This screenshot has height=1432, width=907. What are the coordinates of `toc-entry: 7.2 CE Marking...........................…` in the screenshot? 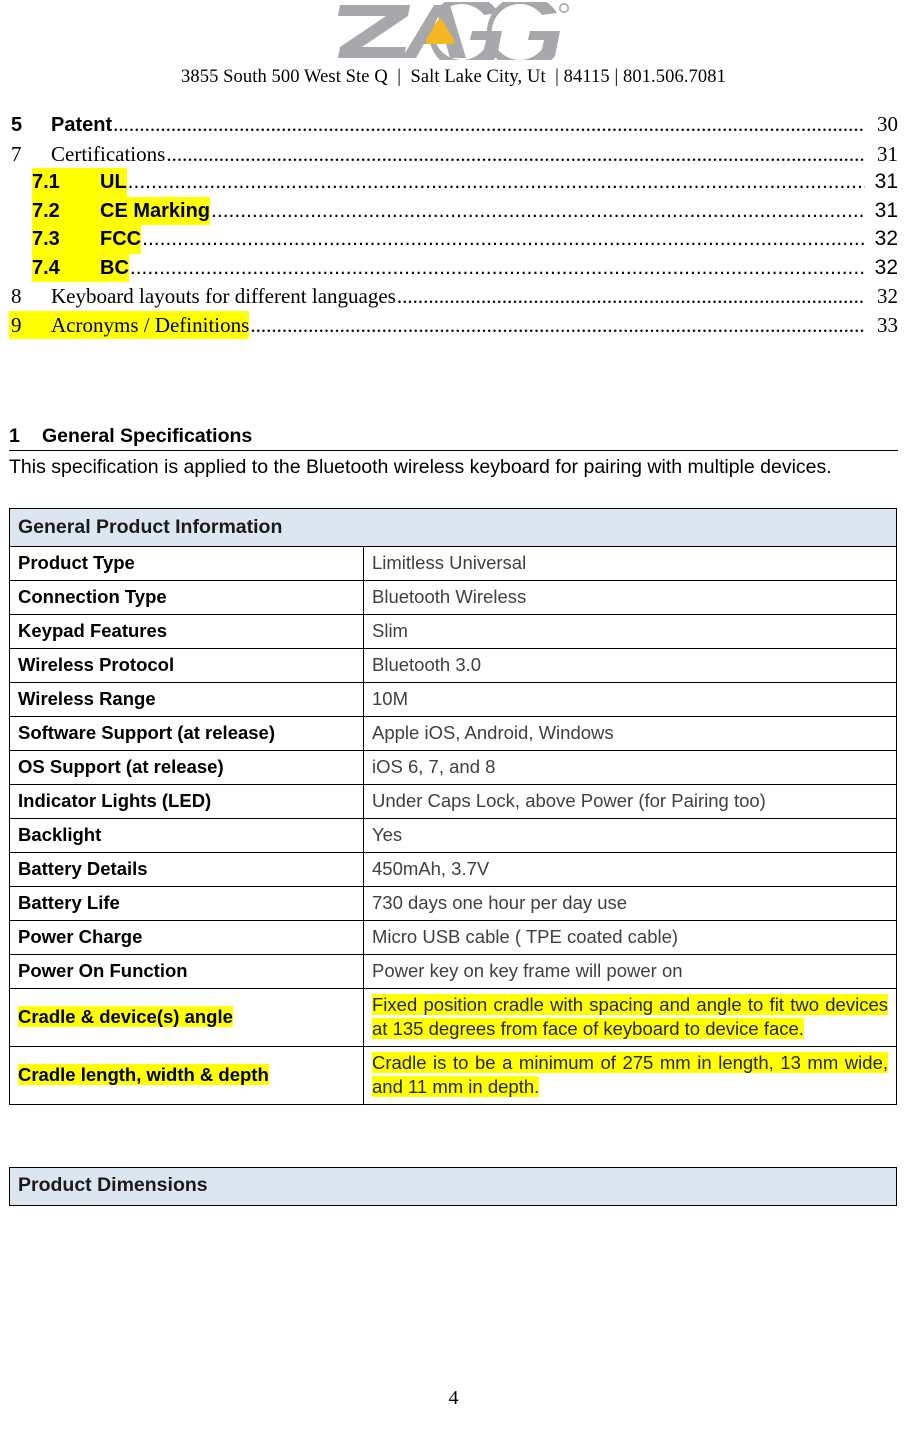 It's located at (453, 210).